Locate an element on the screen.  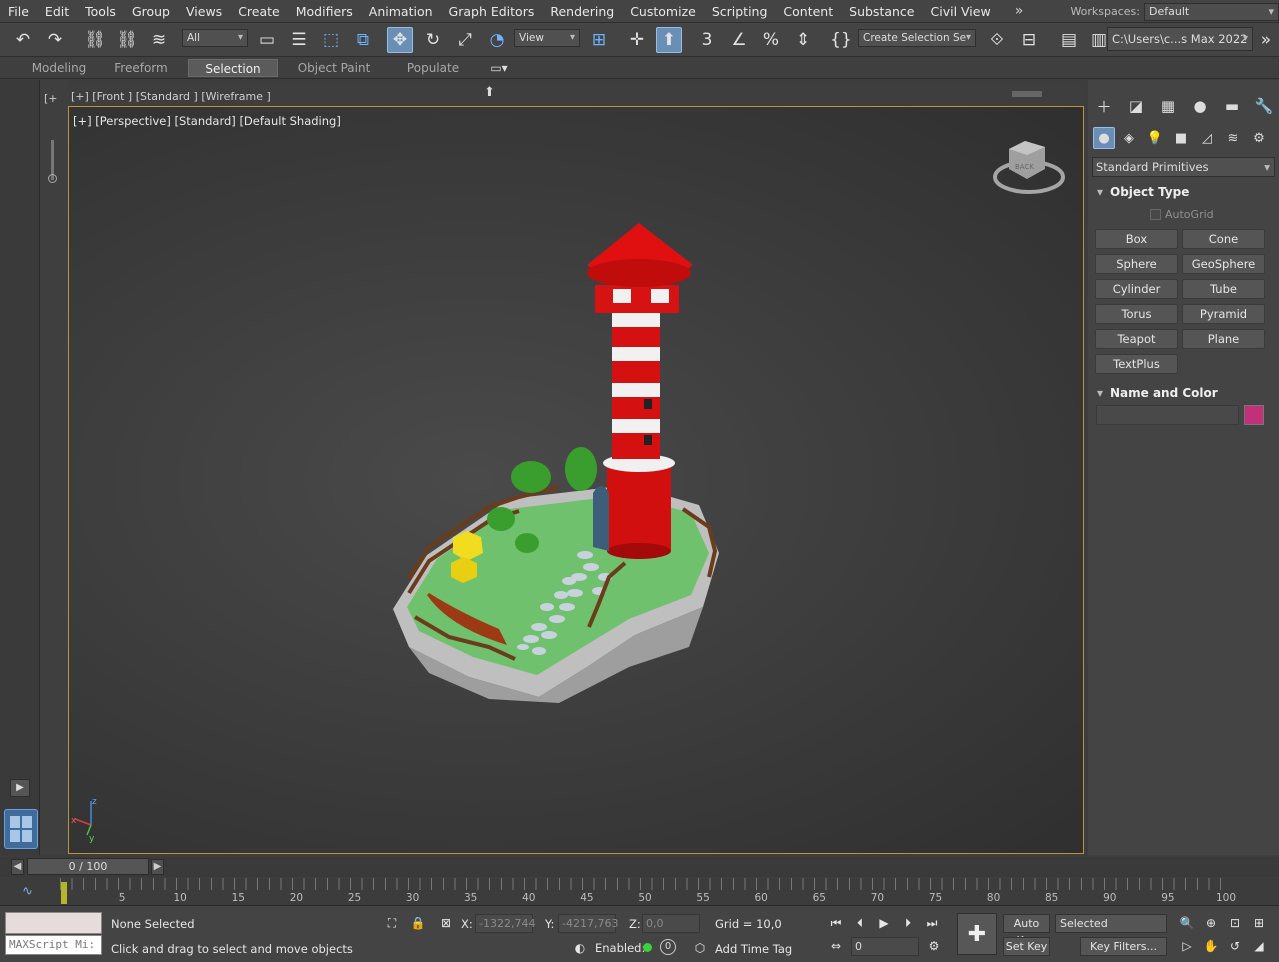
menu-rendering: Rendering is located at coordinates (582, 11).